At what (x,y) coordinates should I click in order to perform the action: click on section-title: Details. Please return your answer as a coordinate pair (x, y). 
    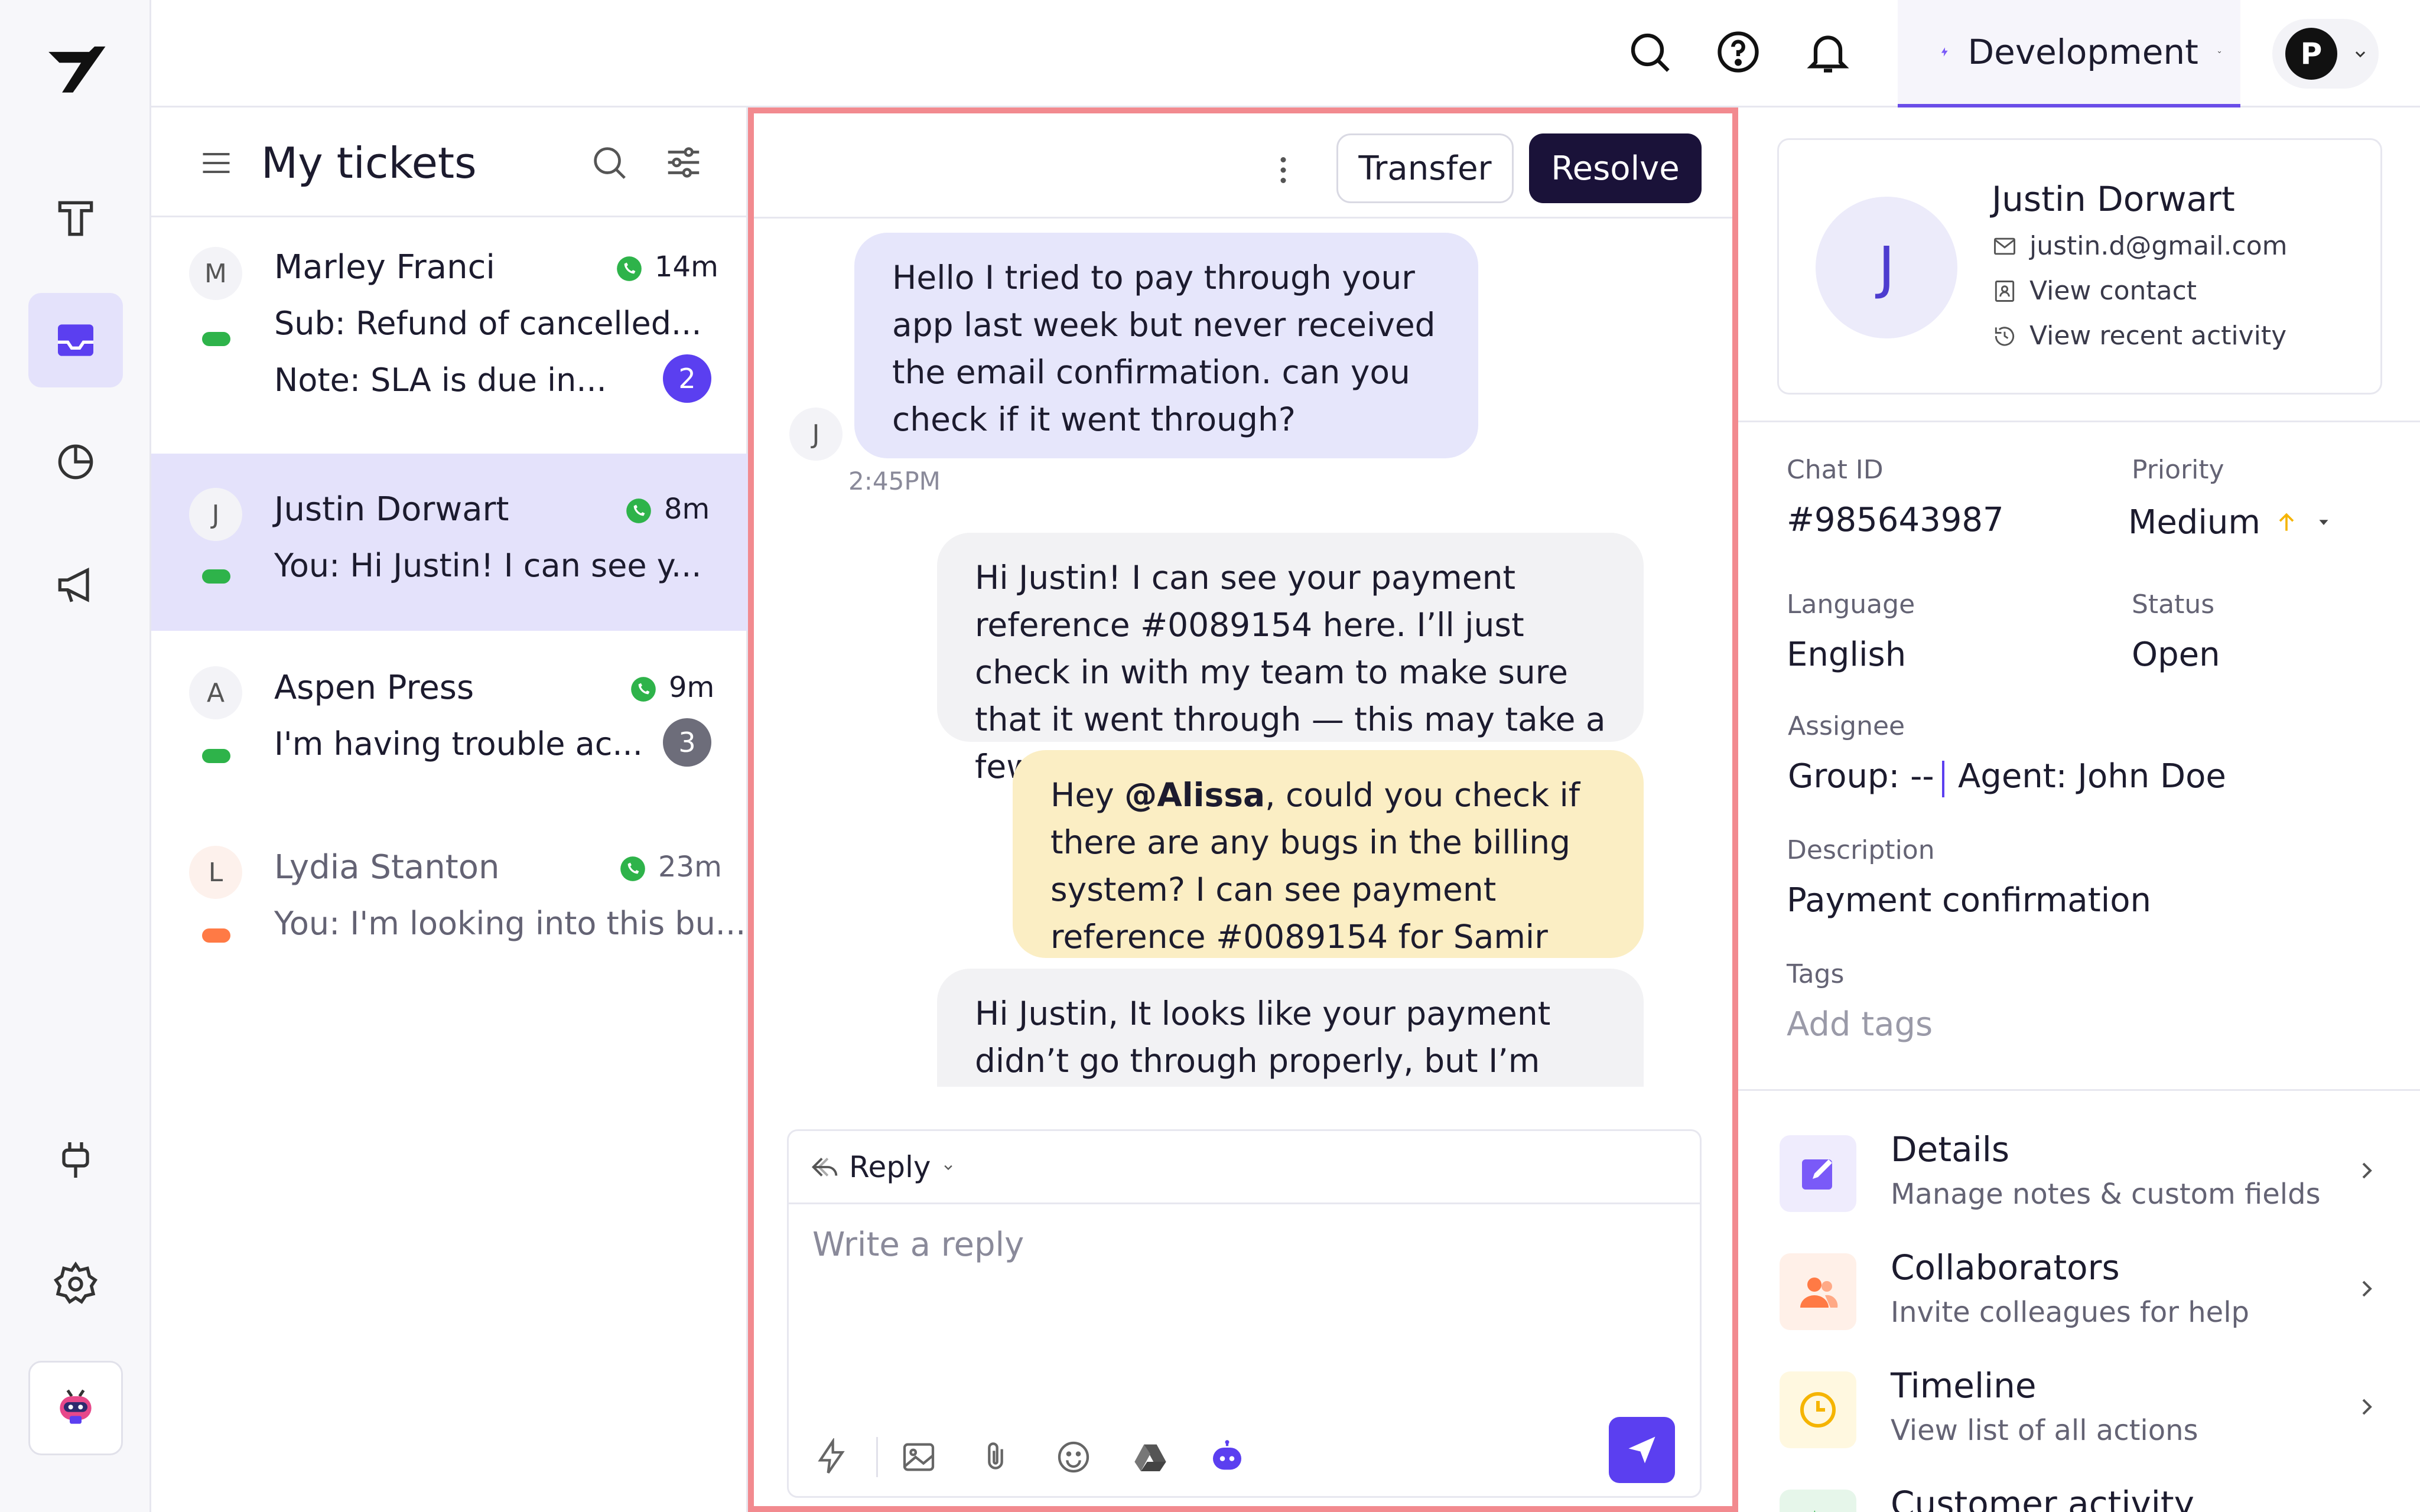
    Looking at the image, I should click on (1950, 1149).